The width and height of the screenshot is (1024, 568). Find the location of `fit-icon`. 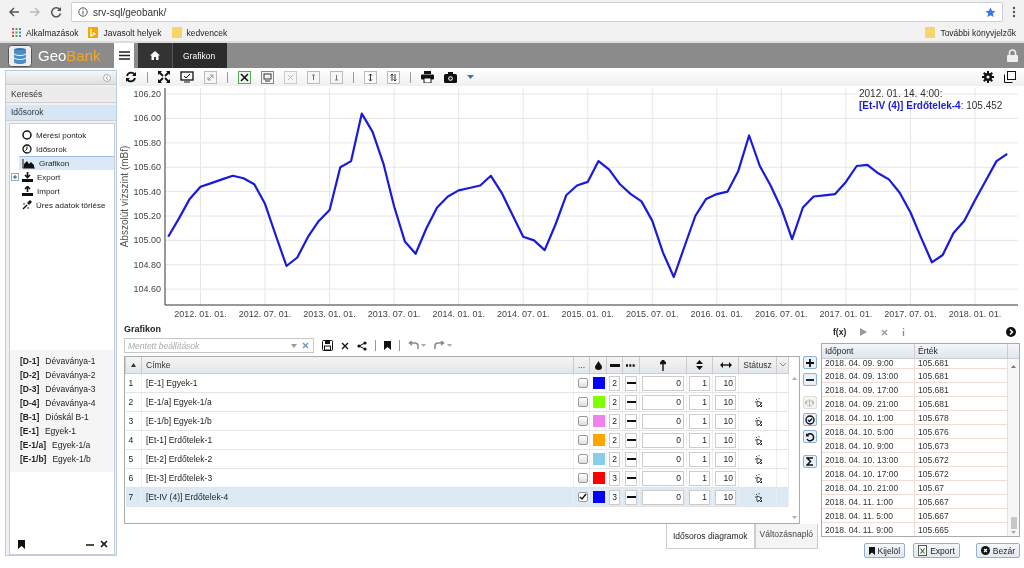

fit-icon is located at coordinates (244, 77).